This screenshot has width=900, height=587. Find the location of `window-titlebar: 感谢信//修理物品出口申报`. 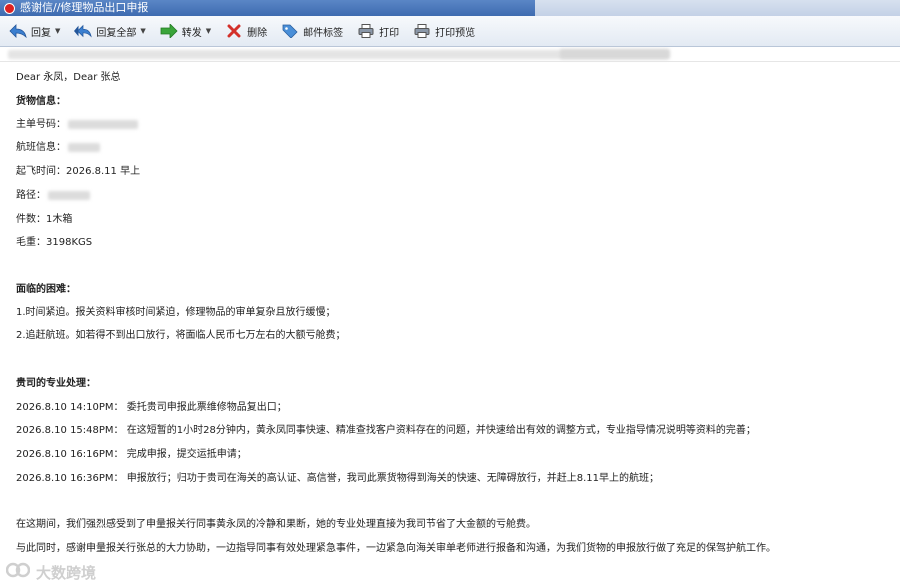

window-titlebar: 感谢信//修理物品出口申报 is located at coordinates (450, 8).